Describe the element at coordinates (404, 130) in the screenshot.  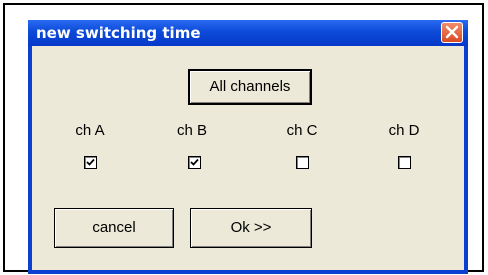
I see `channel-d-label: ch D` at that location.